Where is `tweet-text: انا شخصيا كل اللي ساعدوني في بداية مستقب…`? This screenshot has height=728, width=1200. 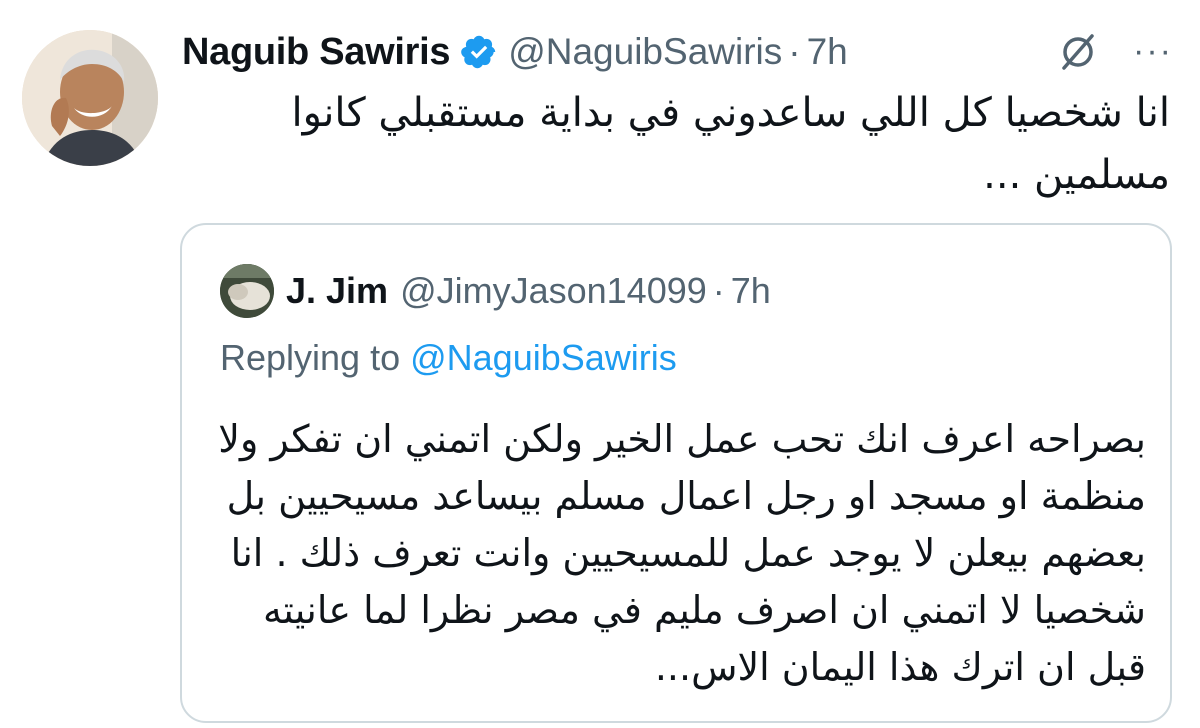
tweet-text: انا شخصيا كل اللي ساعدوني في بداية مستقب… is located at coordinates (724, 144).